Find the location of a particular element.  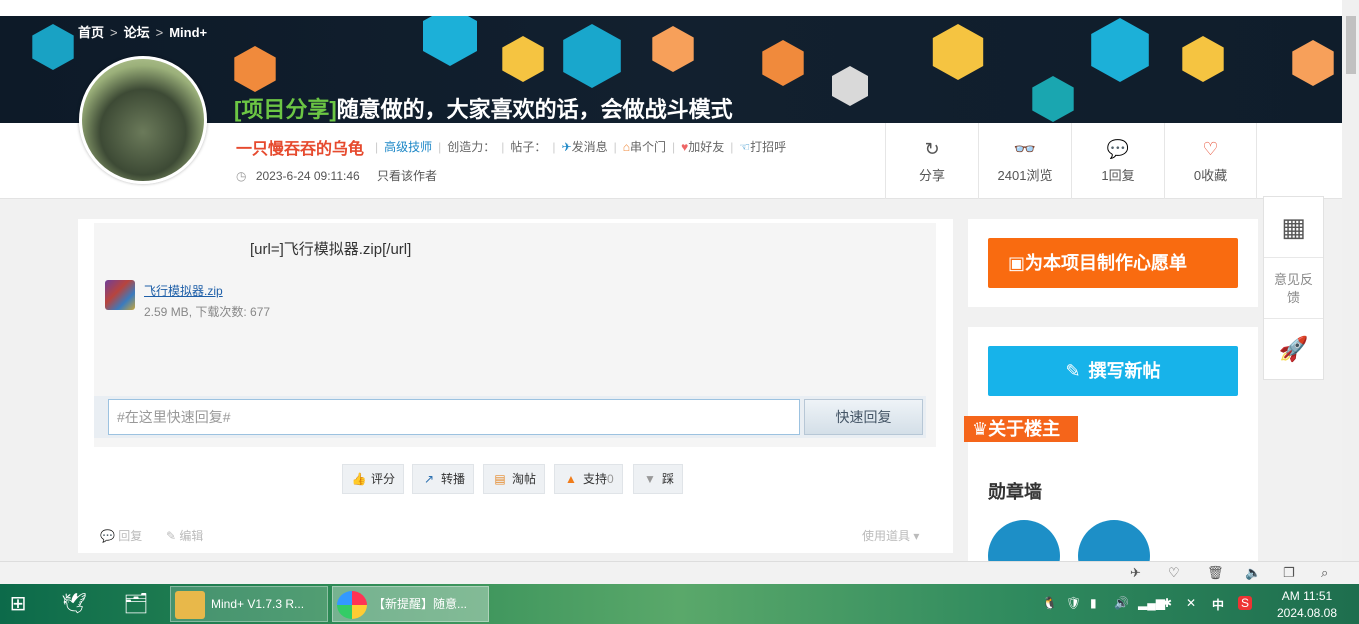

security-icon: 🛡 is located at coordinates (1073, 603).